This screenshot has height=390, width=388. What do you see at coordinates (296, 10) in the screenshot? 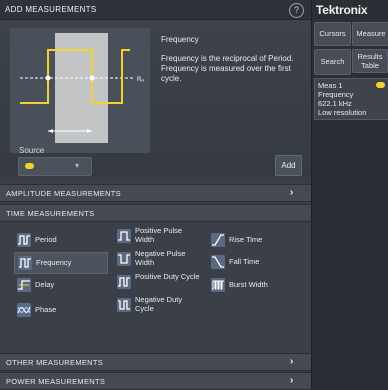
I see `help-icon: ?` at bounding box center [296, 10].